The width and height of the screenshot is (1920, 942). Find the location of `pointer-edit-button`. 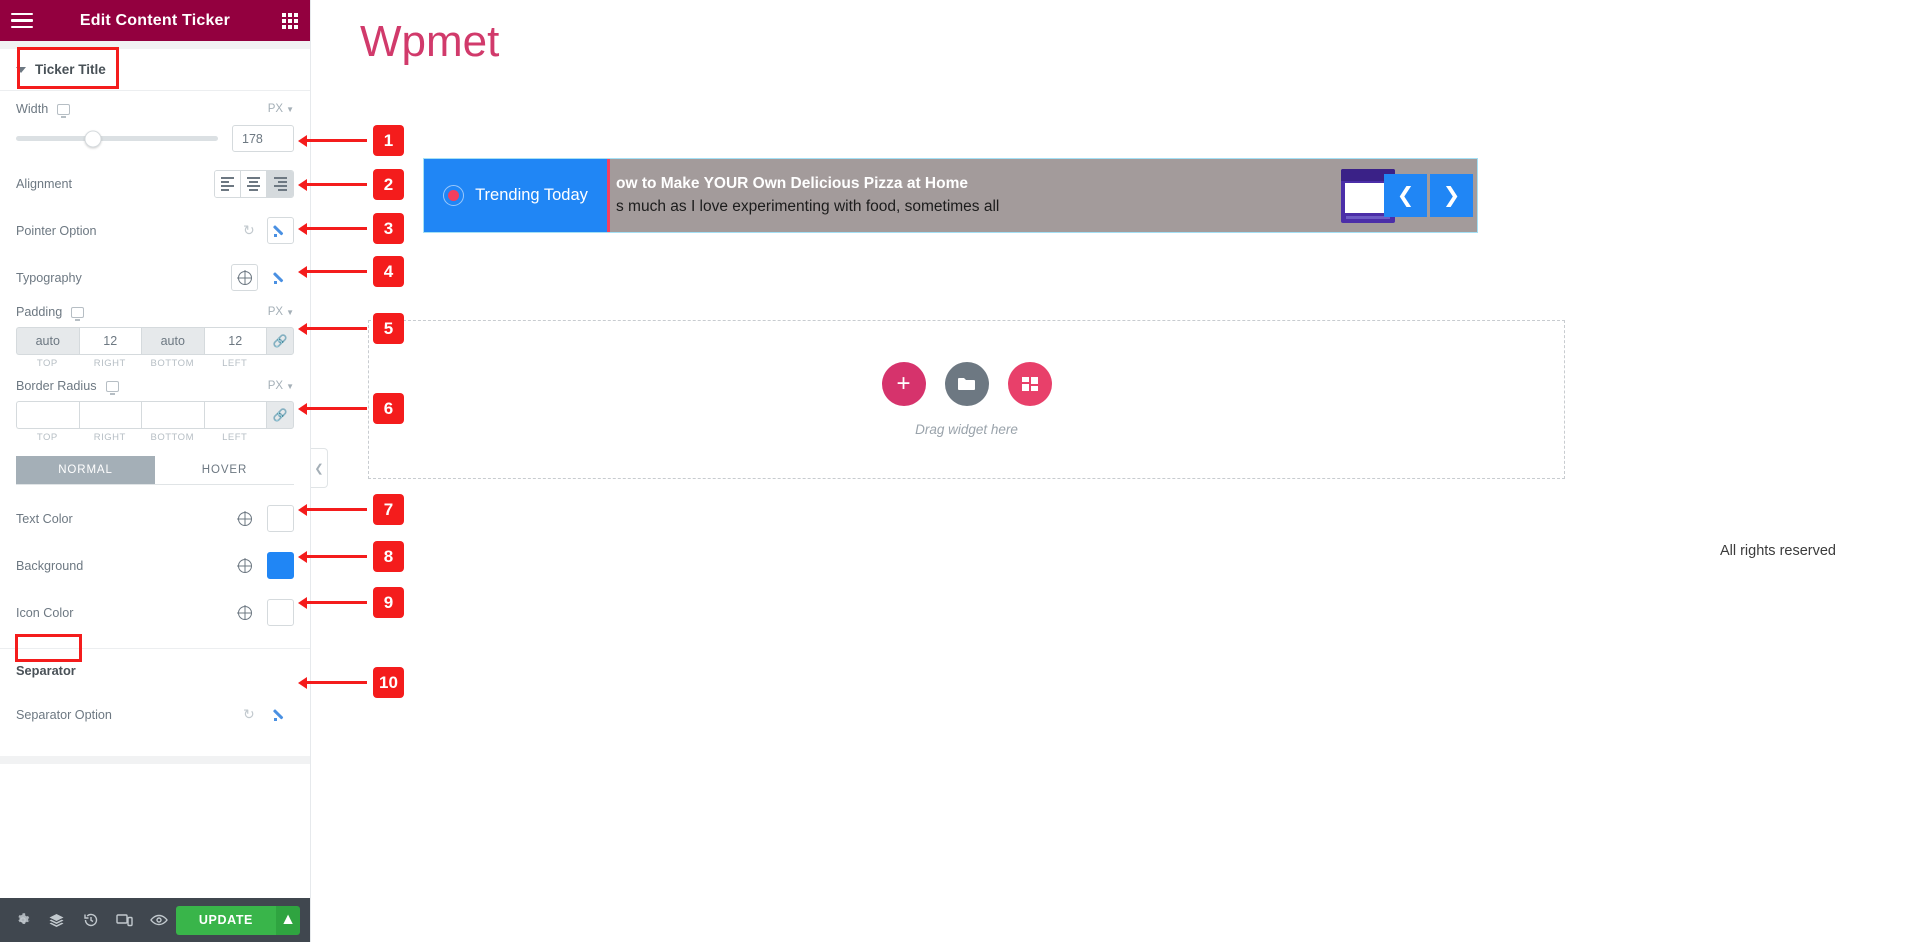

pointer-edit-button is located at coordinates (280, 230).